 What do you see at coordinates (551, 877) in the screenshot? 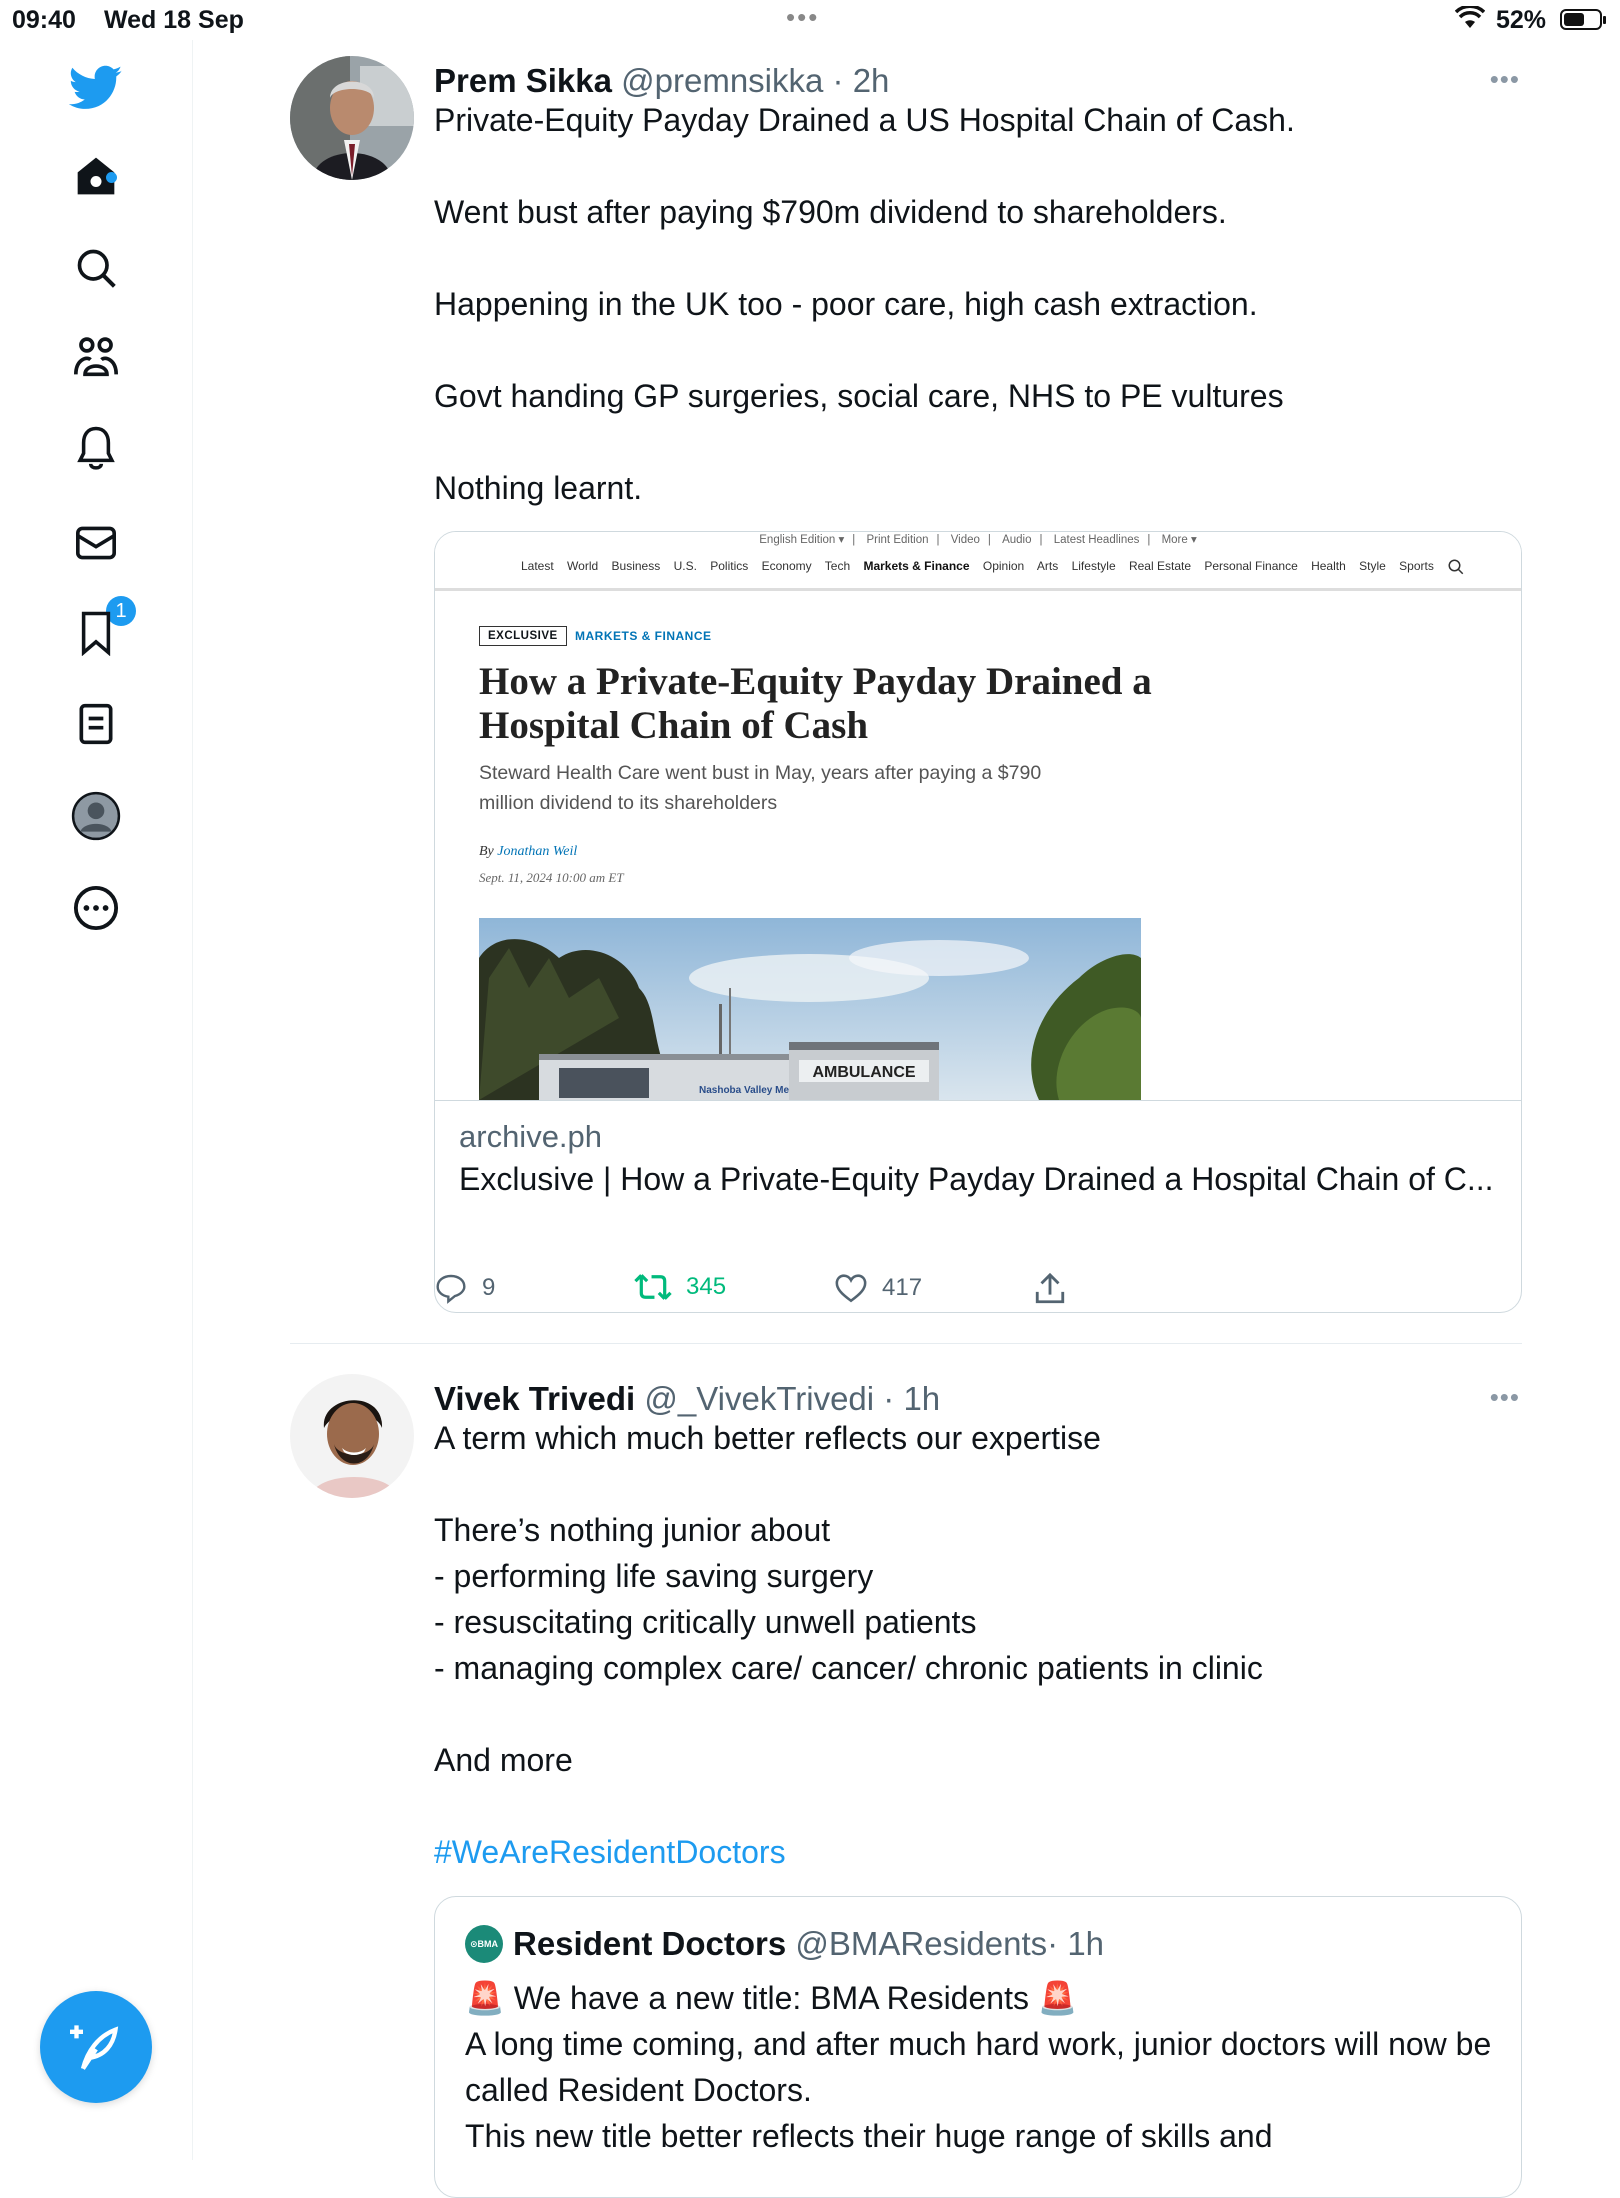
I see `article-date: Sept. 11, 2024 10:00 am ET` at bounding box center [551, 877].